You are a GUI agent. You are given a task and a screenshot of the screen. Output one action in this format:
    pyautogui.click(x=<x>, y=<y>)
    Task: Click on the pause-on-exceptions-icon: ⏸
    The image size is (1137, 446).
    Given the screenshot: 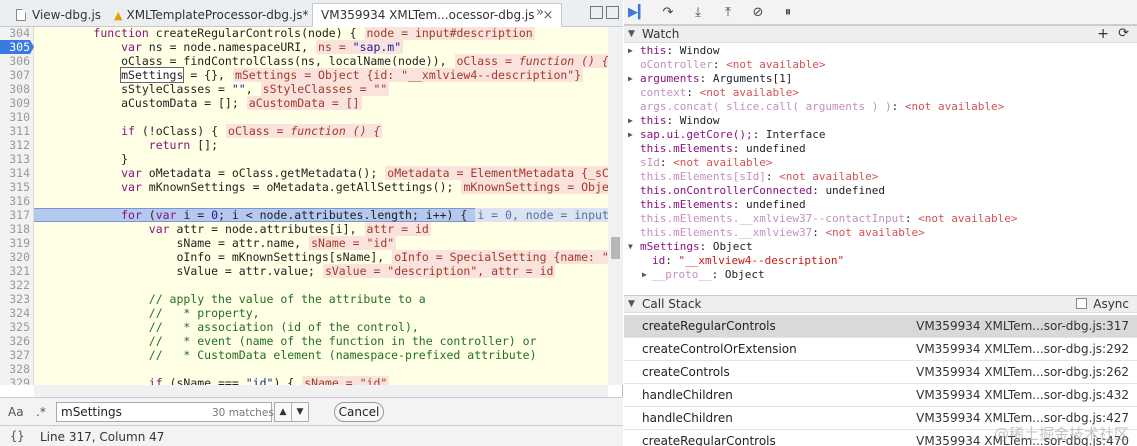 What is the action you would take?
    pyautogui.click(x=788, y=12)
    